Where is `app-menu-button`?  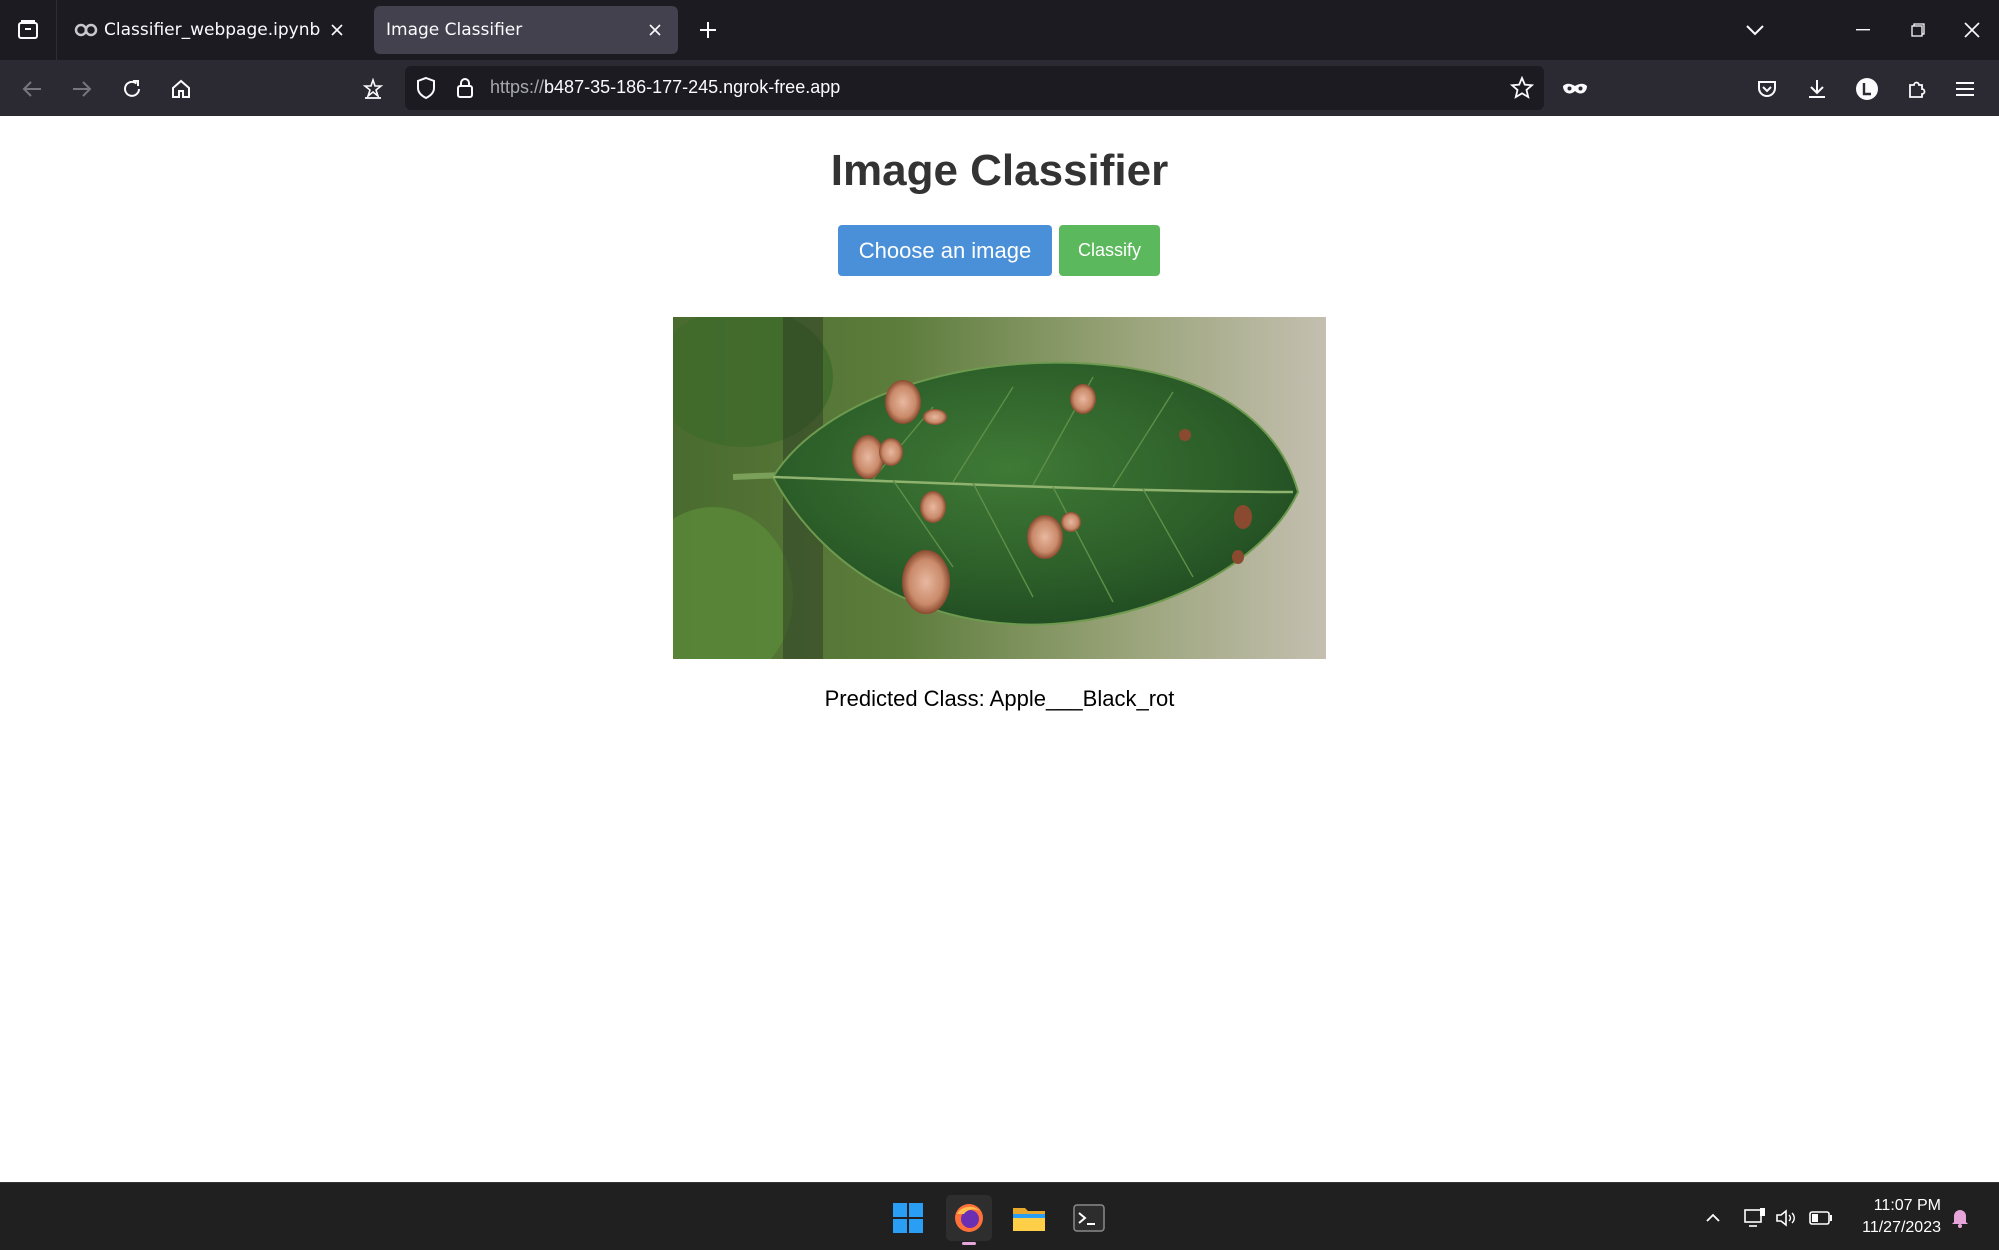 app-menu-button is located at coordinates (1965, 89).